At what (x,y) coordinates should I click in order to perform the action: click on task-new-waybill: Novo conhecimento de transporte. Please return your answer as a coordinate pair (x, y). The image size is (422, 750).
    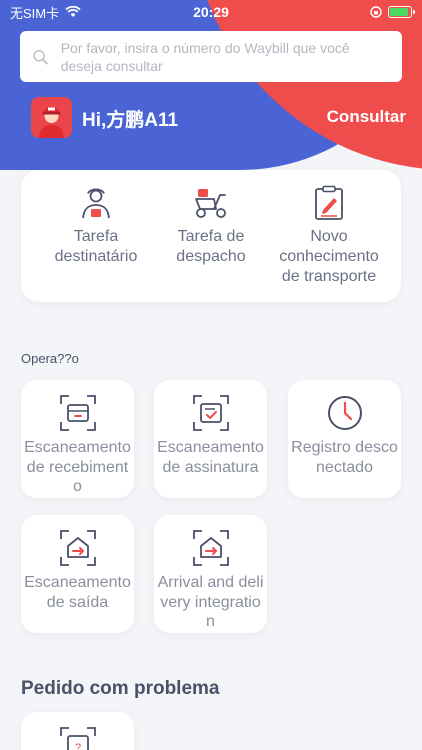
    Looking at the image, I should click on (329, 236).